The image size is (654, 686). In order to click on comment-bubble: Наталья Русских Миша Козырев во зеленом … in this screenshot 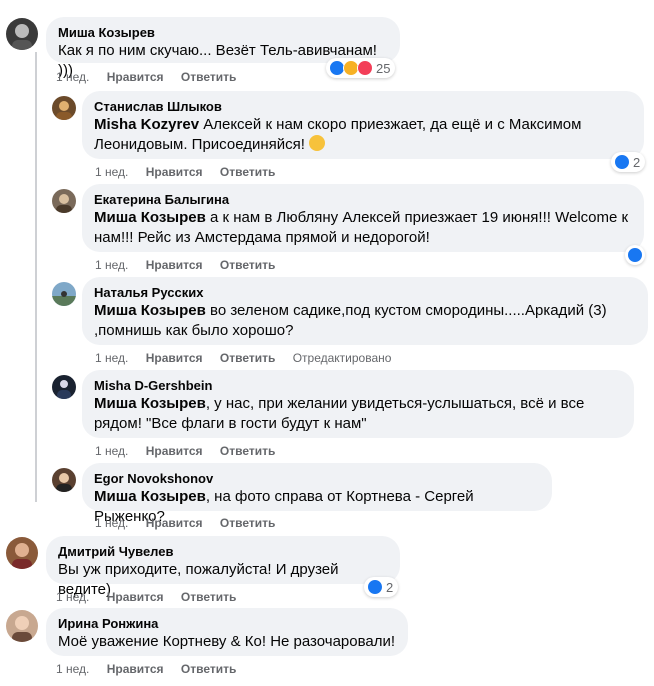, I will do `click(365, 311)`.